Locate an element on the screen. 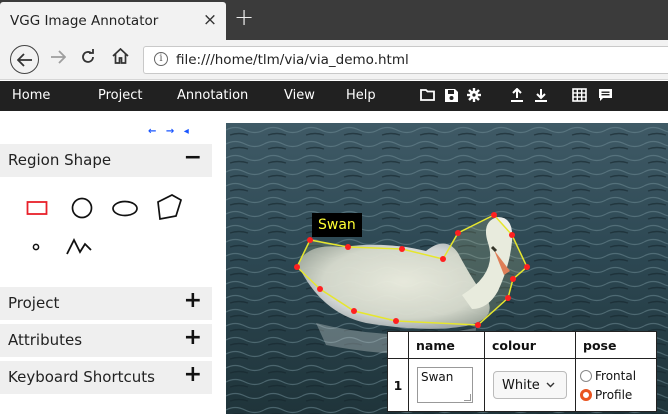 The image size is (668, 414). new-tab-button: + is located at coordinates (244, 17).